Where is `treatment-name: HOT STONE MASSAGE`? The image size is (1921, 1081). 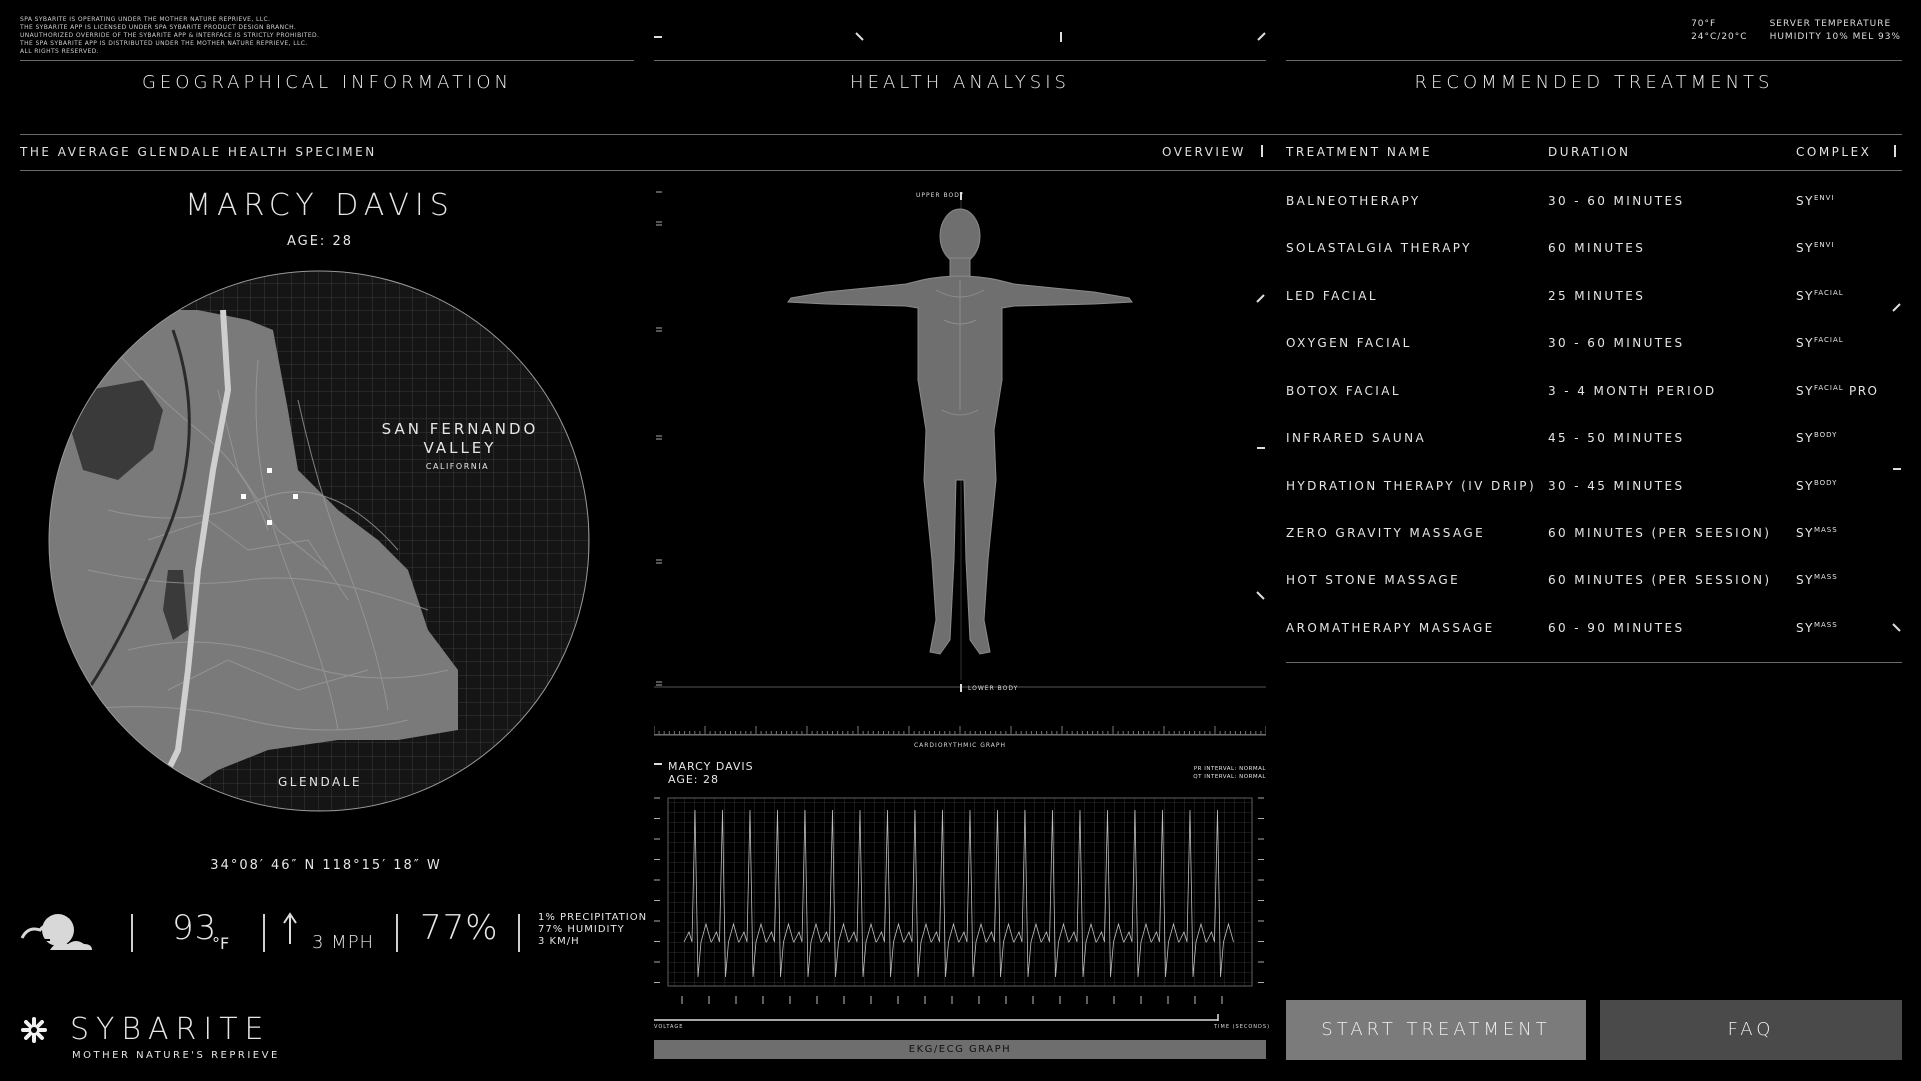
treatment-name: HOT STONE MASSAGE is located at coordinates (1373, 580).